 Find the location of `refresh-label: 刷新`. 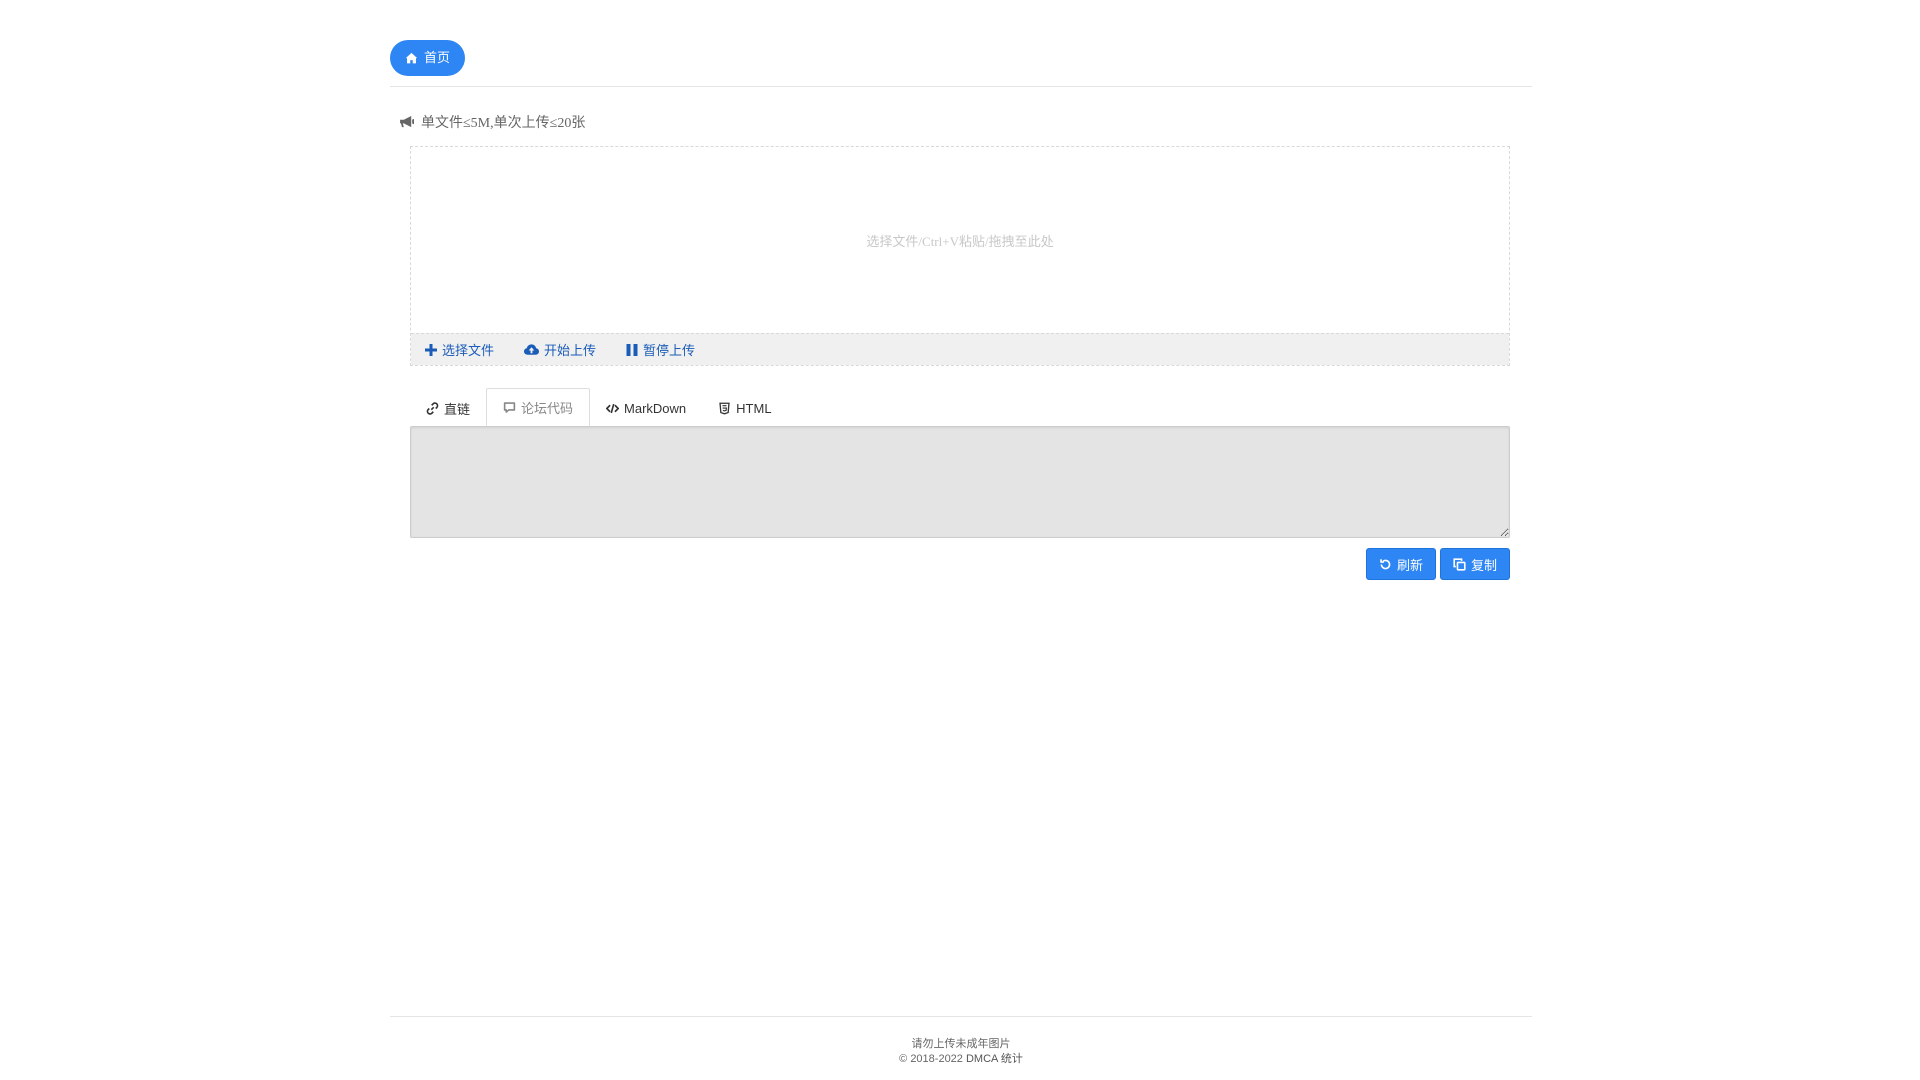

refresh-label: 刷新 is located at coordinates (1409, 565).